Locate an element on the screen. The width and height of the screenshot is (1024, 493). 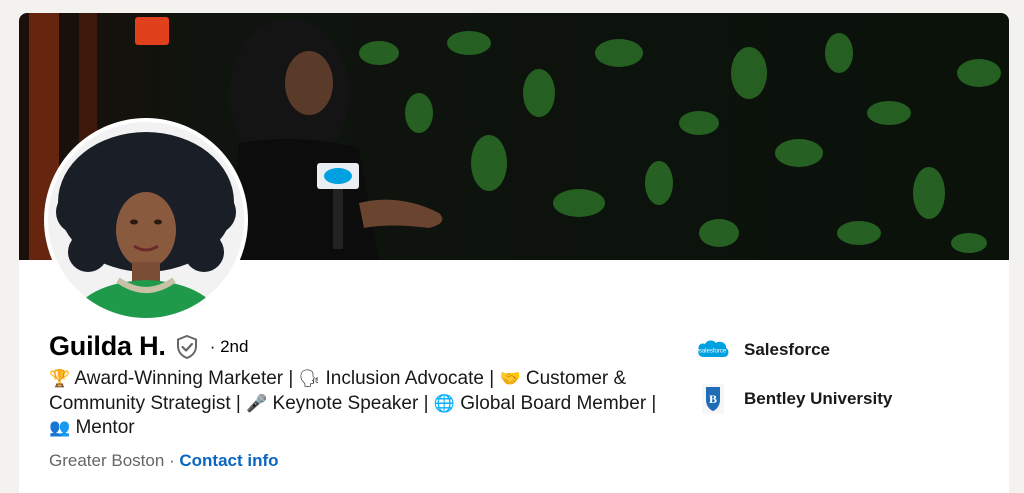
contact-info-link: Contact info is located at coordinates (228, 460).